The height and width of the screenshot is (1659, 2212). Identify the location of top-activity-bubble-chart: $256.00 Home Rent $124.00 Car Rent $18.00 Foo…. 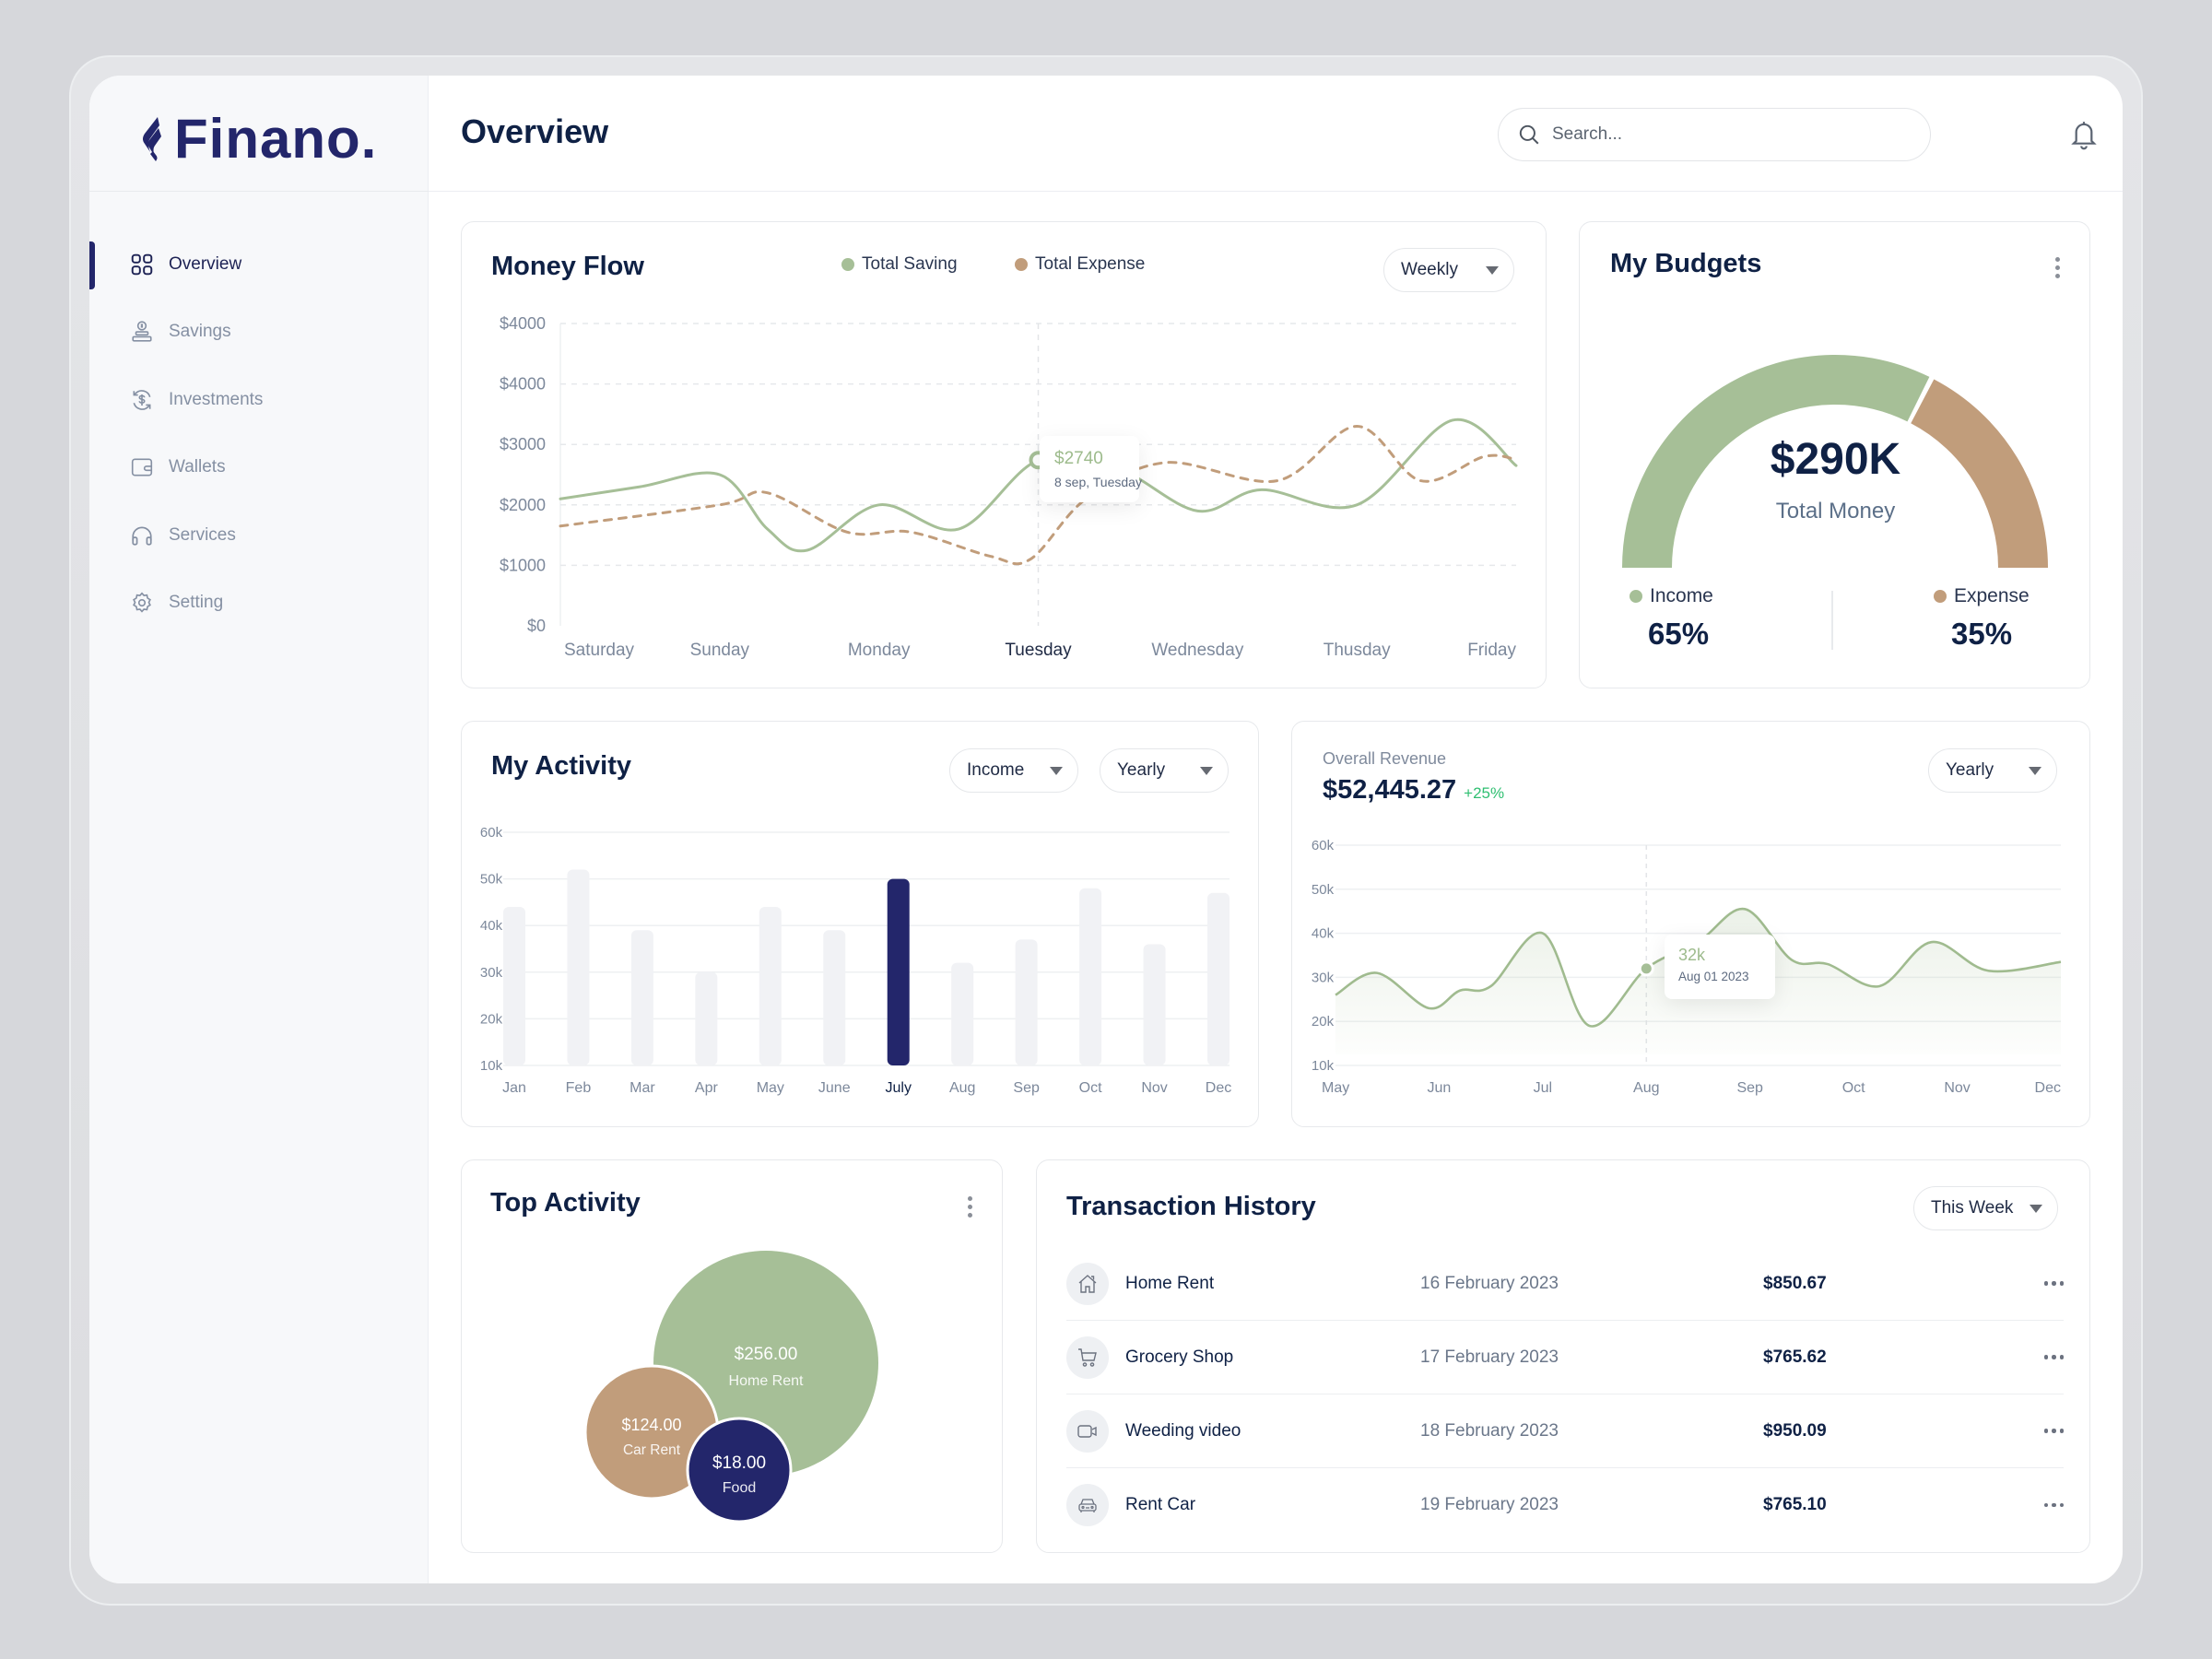
(730, 1387).